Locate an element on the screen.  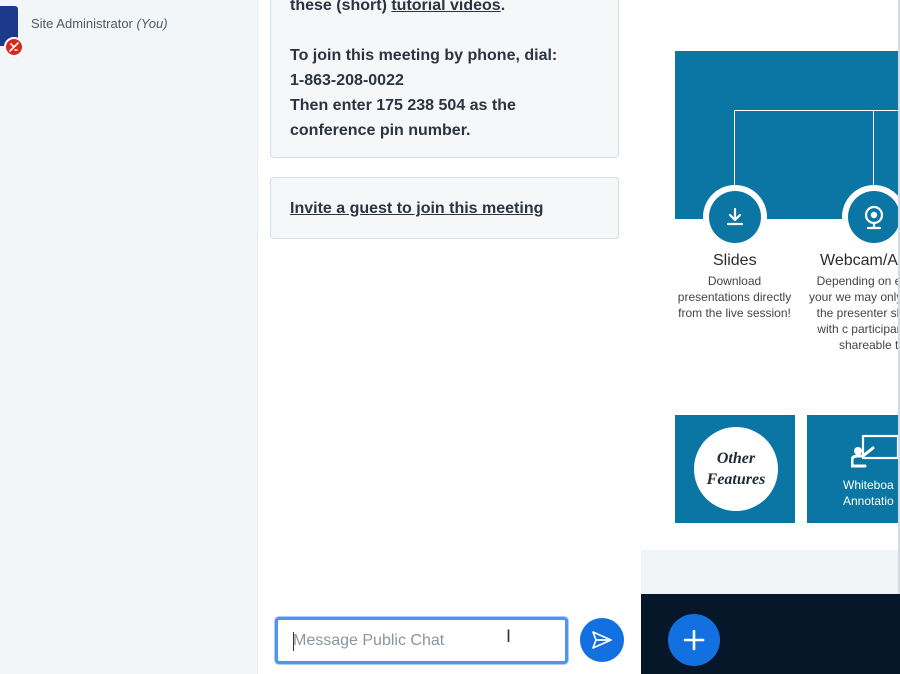
whiteboard-tile: Whiteboa Annotatio is located at coordinates (853, 469).